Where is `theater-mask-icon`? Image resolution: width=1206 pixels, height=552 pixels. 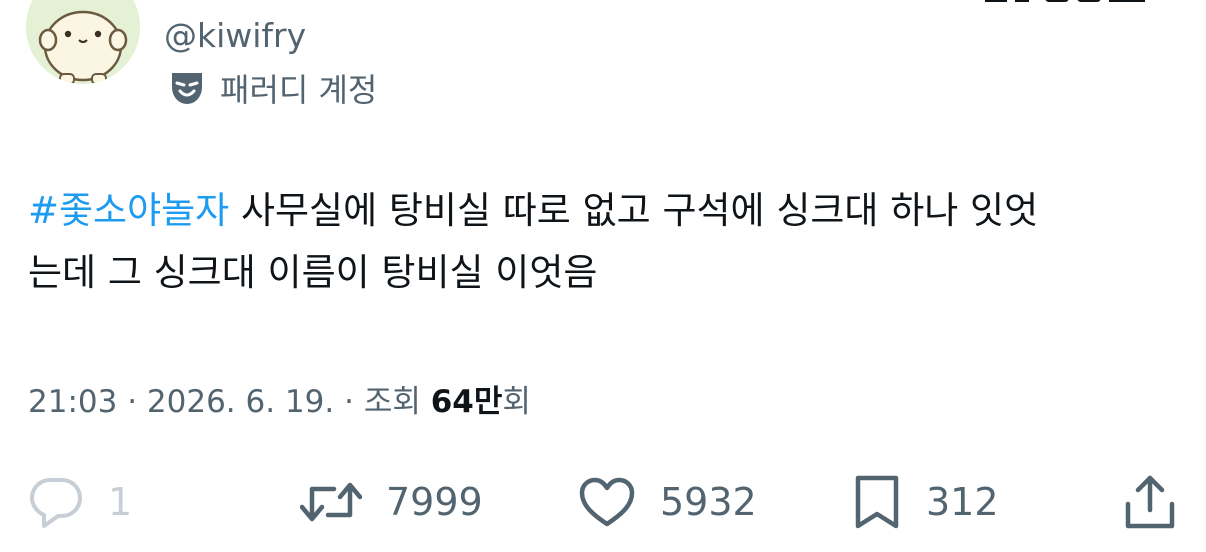
theater-mask-icon is located at coordinates (187, 88).